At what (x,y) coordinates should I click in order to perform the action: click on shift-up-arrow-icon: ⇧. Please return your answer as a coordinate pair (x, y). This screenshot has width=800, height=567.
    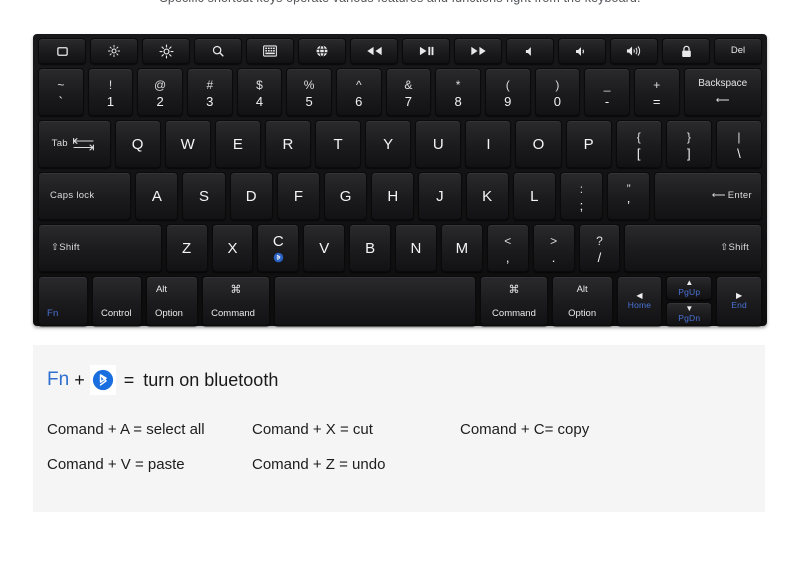
    Looking at the image, I should click on (724, 248).